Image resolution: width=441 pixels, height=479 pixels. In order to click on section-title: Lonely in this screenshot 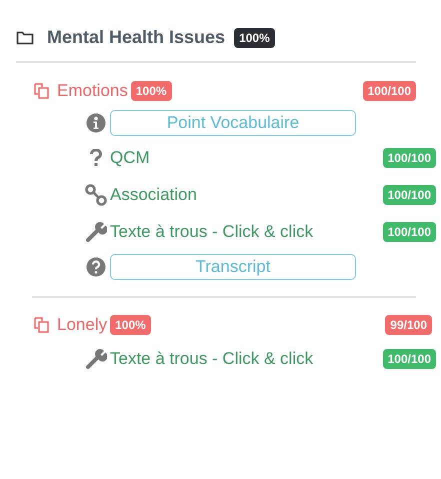, I will do `click(82, 325)`.